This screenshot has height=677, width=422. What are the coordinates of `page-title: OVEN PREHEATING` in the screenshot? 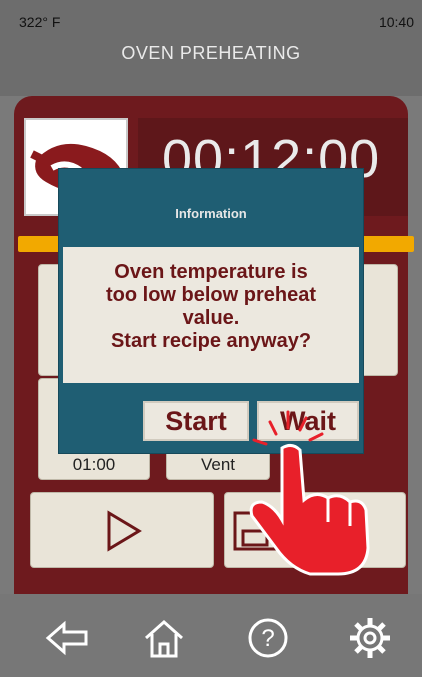 It's located at (211, 53).